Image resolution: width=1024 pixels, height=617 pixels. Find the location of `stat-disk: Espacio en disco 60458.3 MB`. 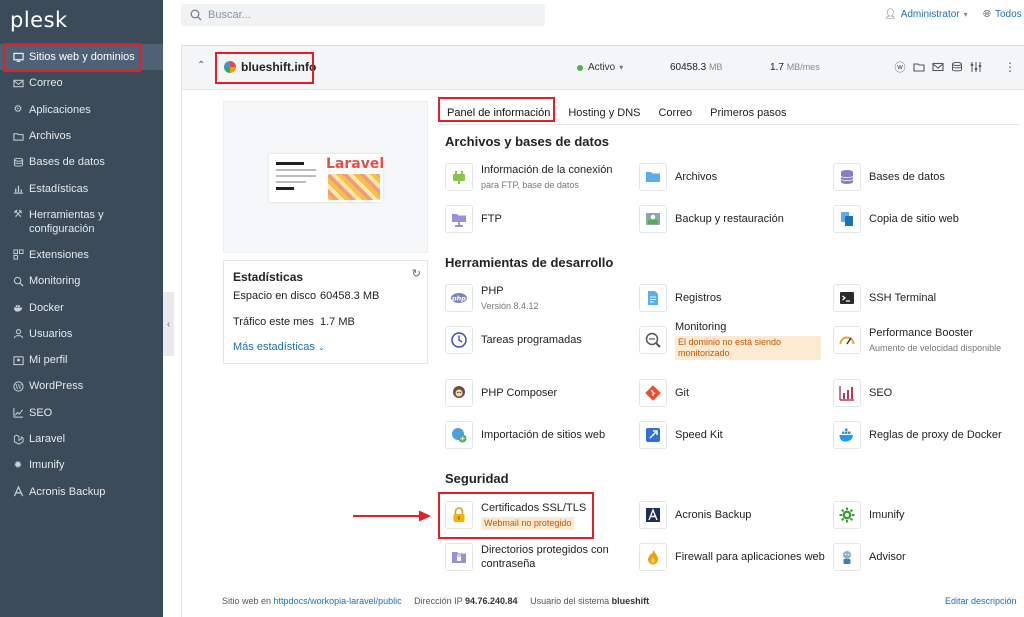

stat-disk: Espacio en disco 60458.3 MB is located at coordinates (306, 296).